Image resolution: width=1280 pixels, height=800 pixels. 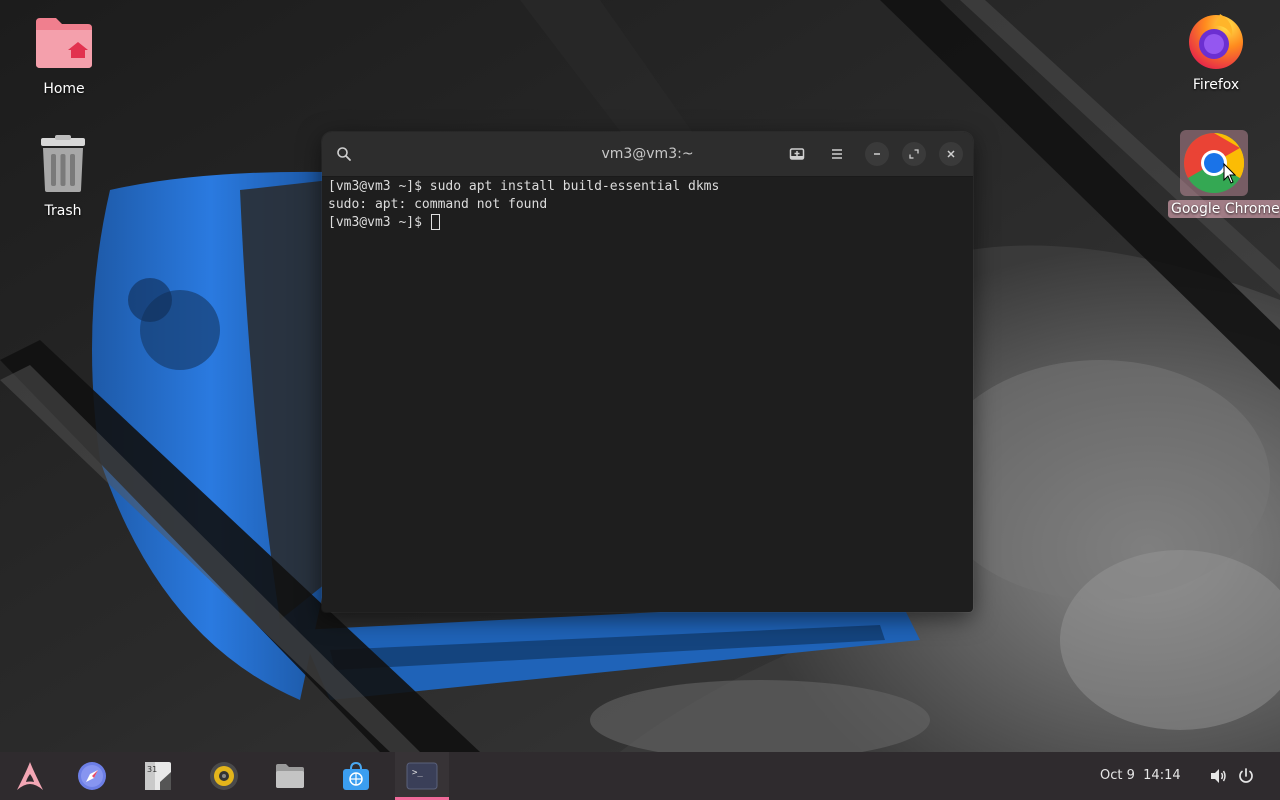 What do you see at coordinates (1216, 85) in the screenshot?
I see `desktop-icon-label: Firefox` at bounding box center [1216, 85].